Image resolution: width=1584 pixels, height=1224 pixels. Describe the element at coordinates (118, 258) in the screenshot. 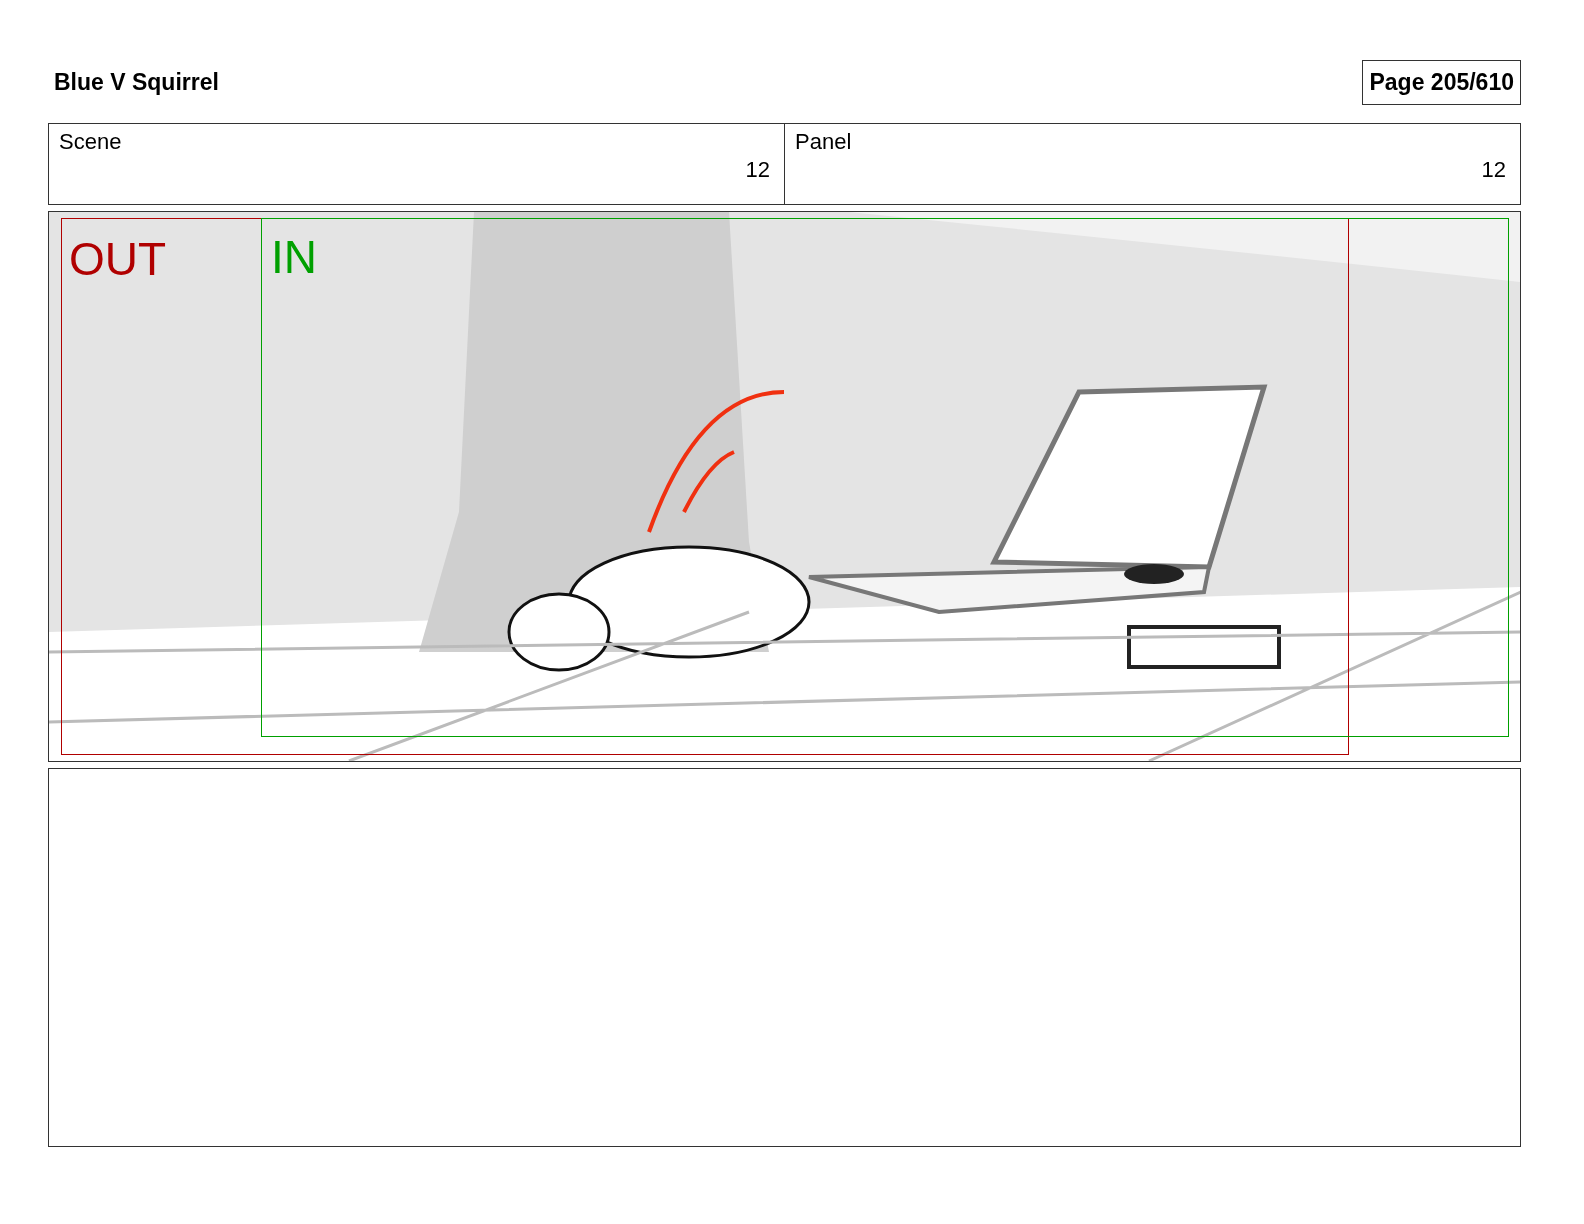

I see `frame-label: OUT` at that location.